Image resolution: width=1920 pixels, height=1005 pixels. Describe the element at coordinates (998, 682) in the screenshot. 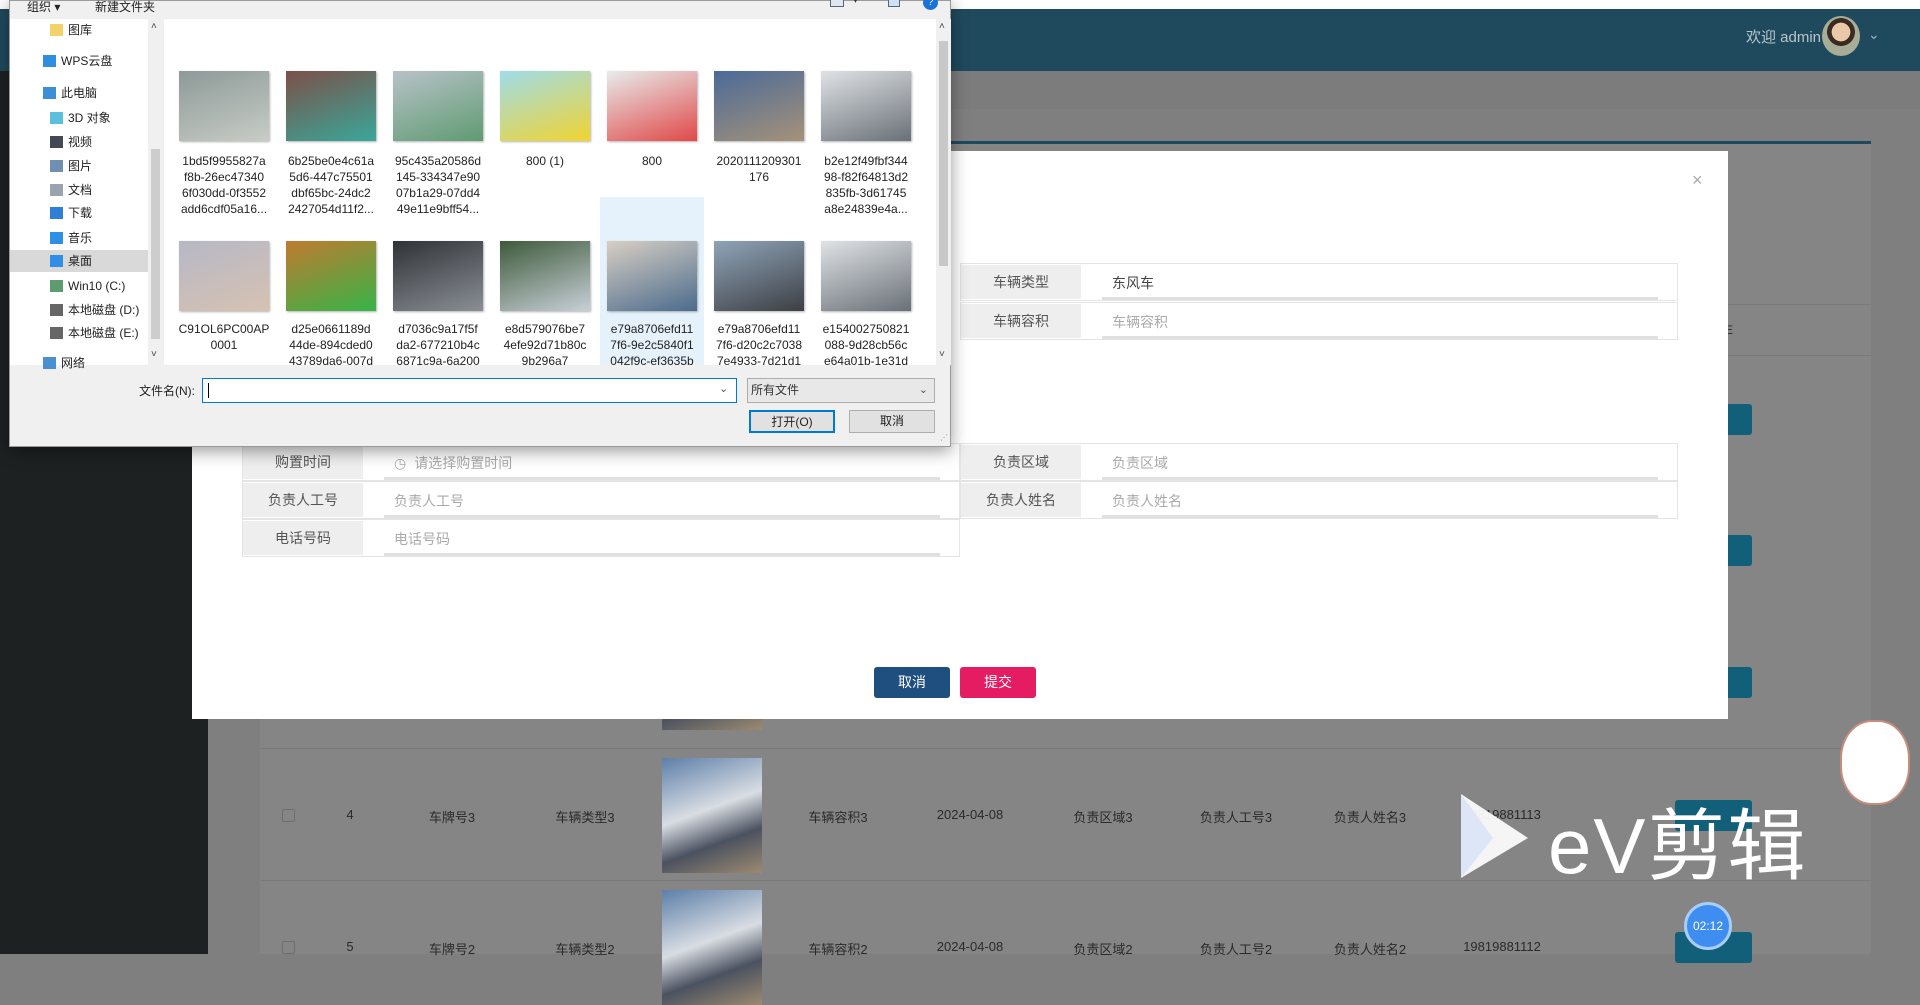

I see `submit-button: 提交` at that location.